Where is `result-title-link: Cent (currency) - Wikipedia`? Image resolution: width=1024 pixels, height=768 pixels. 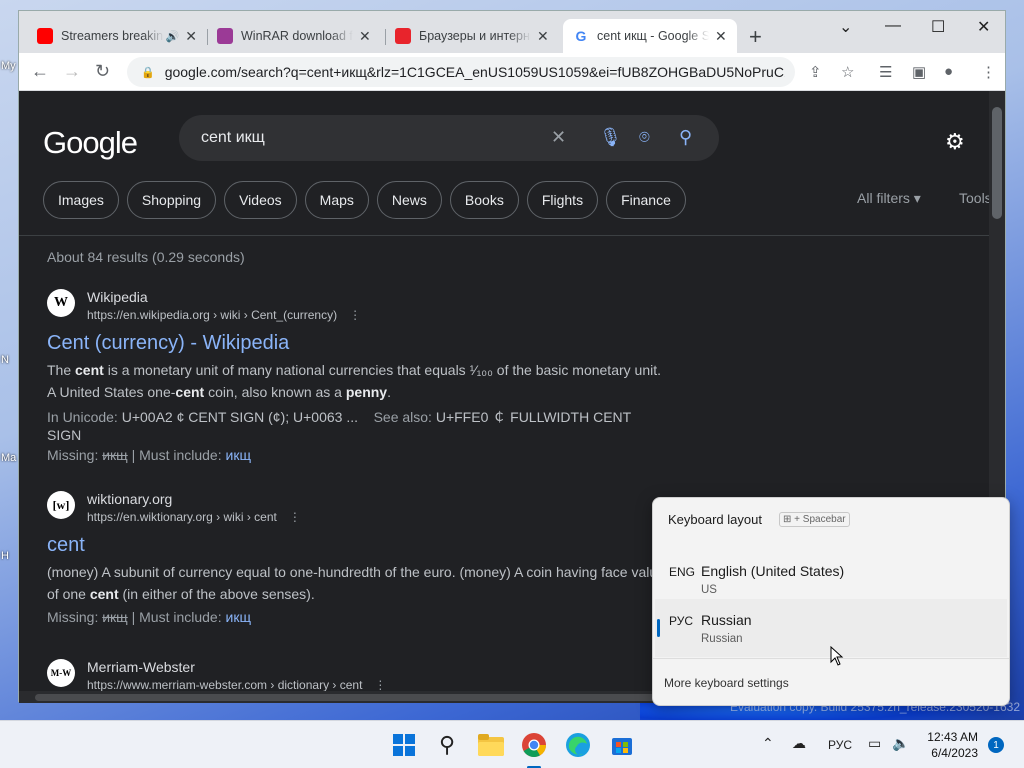 result-title-link: Cent (currency) - Wikipedia is located at coordinates (357, 343).